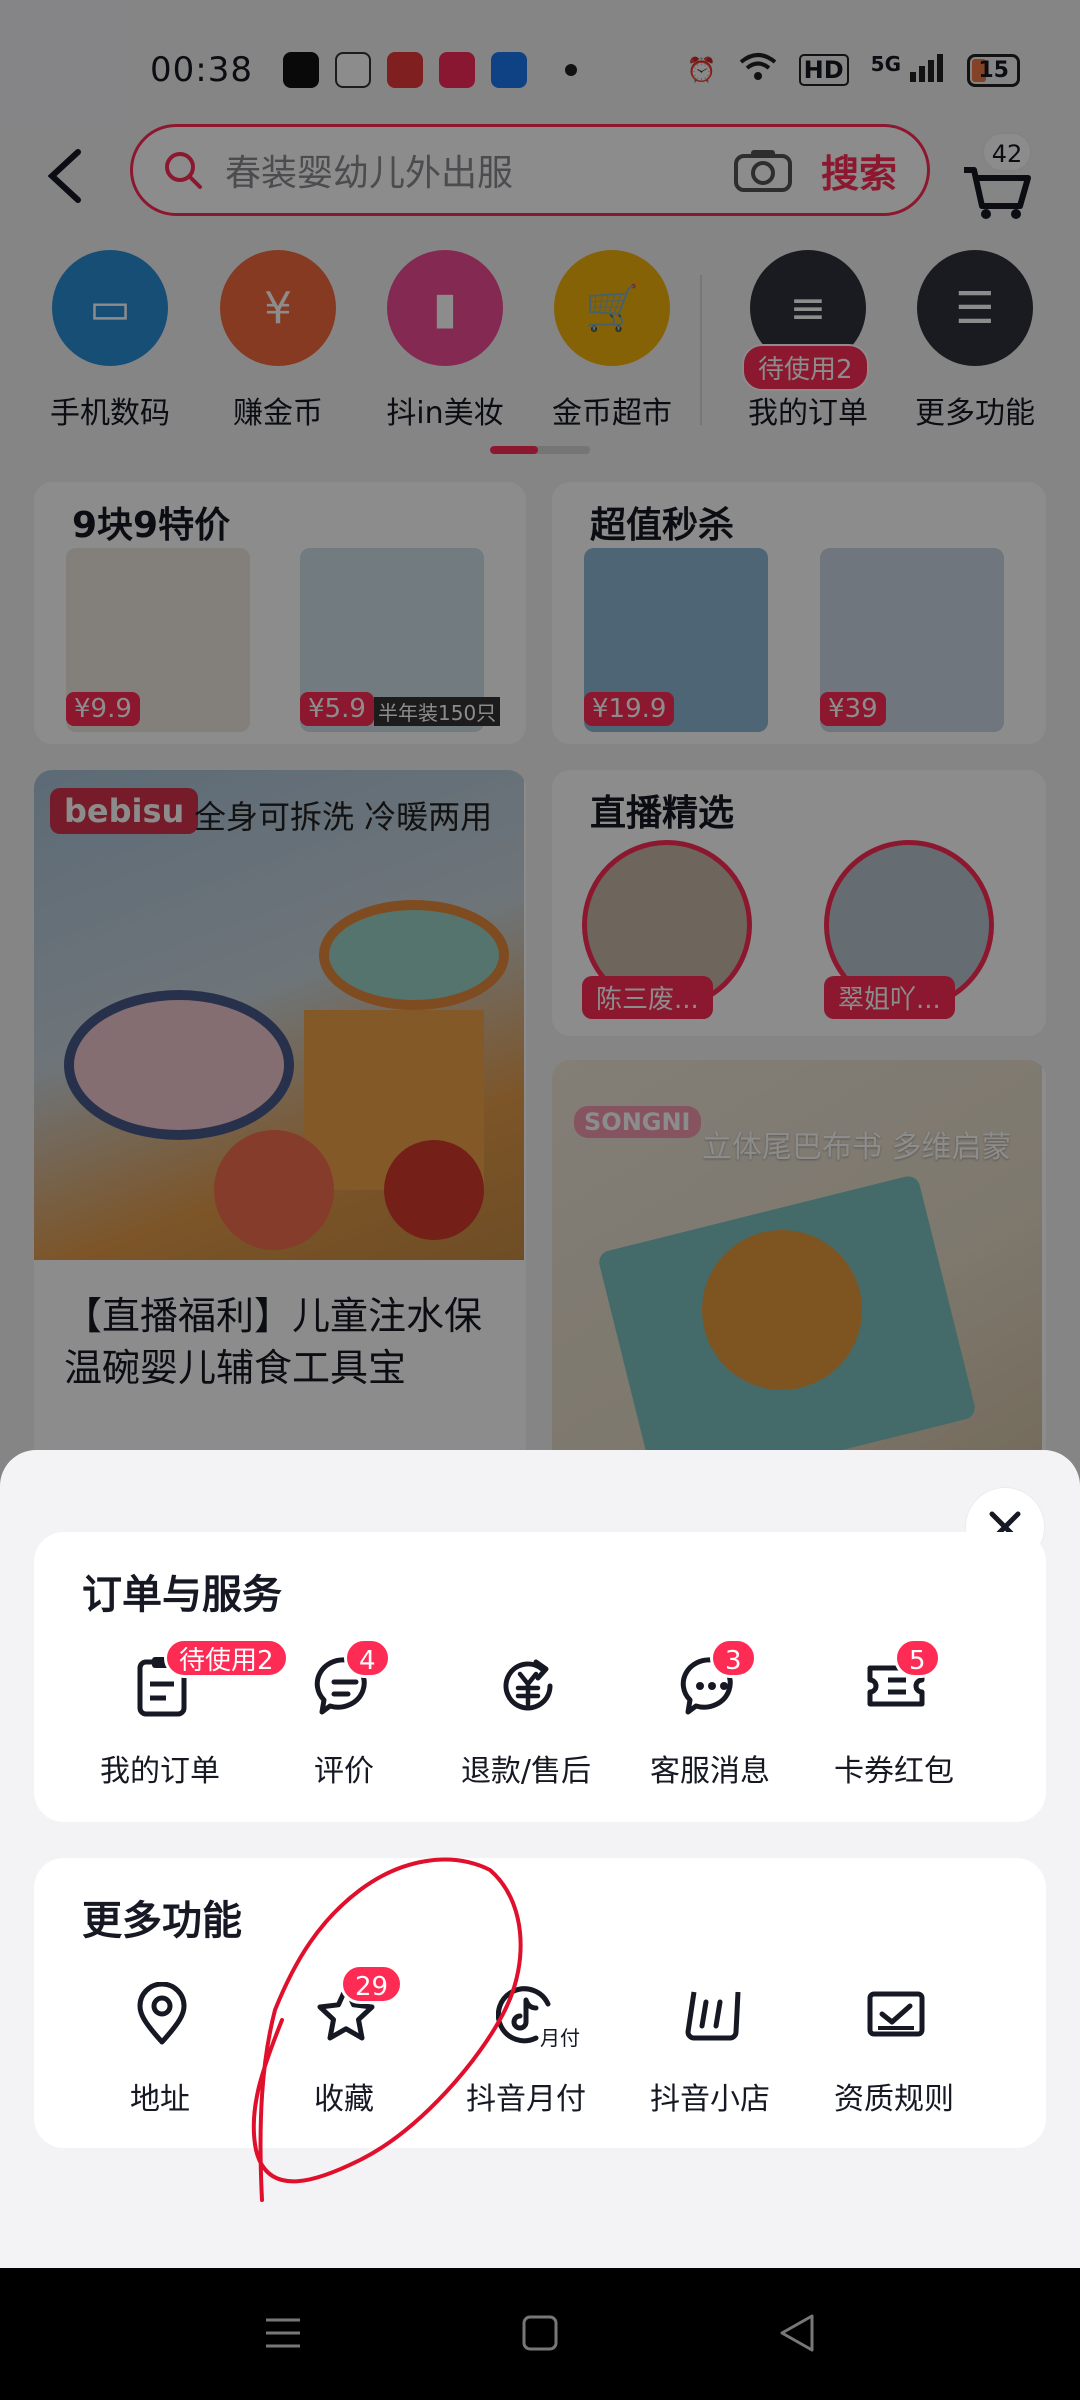 The width and height of the screenshot is (1080, 2400). I want to click on monthly-pay-entry: 月付 抖音月付, so click(526, 2057).